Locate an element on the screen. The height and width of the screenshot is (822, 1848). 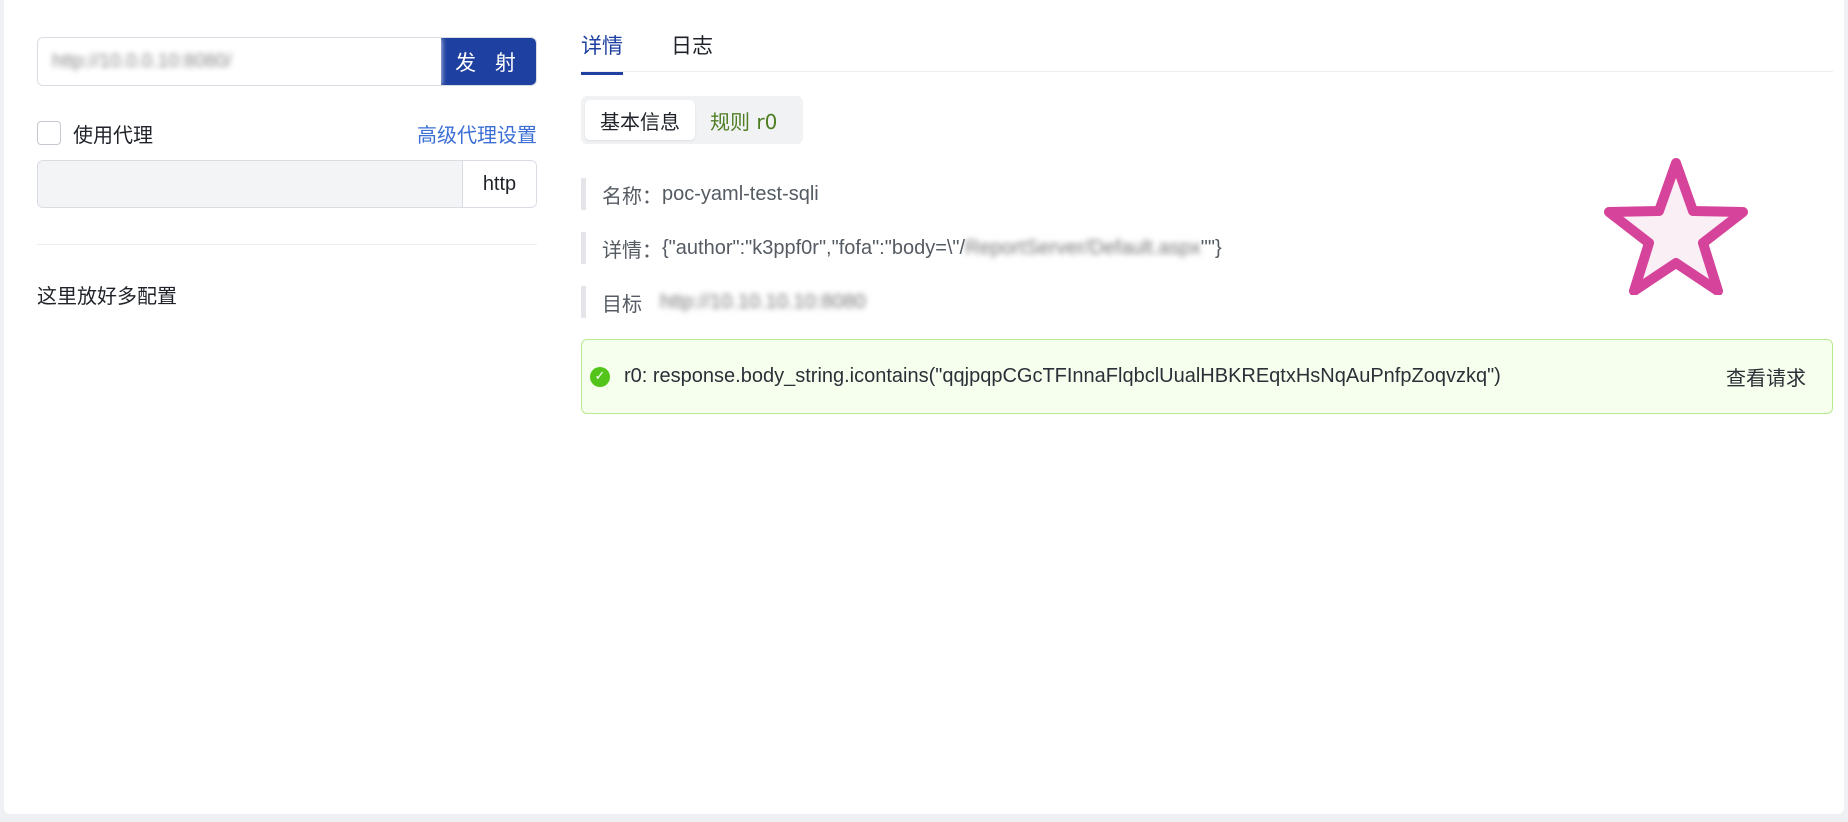
detail-value-suffix: ""} is located at coordinates (1211, 247).